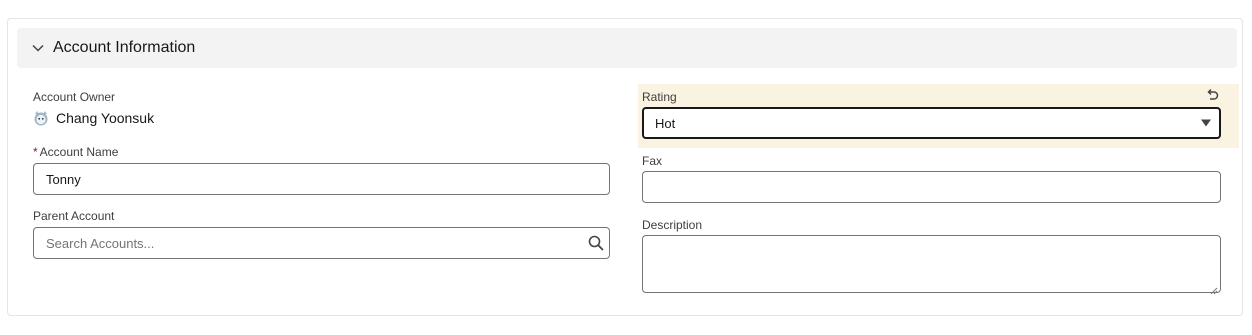 This screenshot has height=335, width=1252. Describe the element at coordinates (1206, 123) in the screenshot. I see `caret-down-icon` at that location.